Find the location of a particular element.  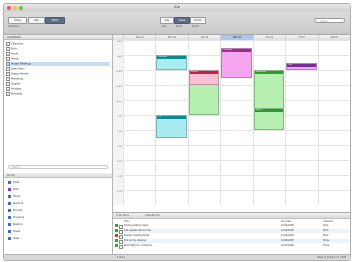

calendar-event: Planning is located at coordinates (236, 62).